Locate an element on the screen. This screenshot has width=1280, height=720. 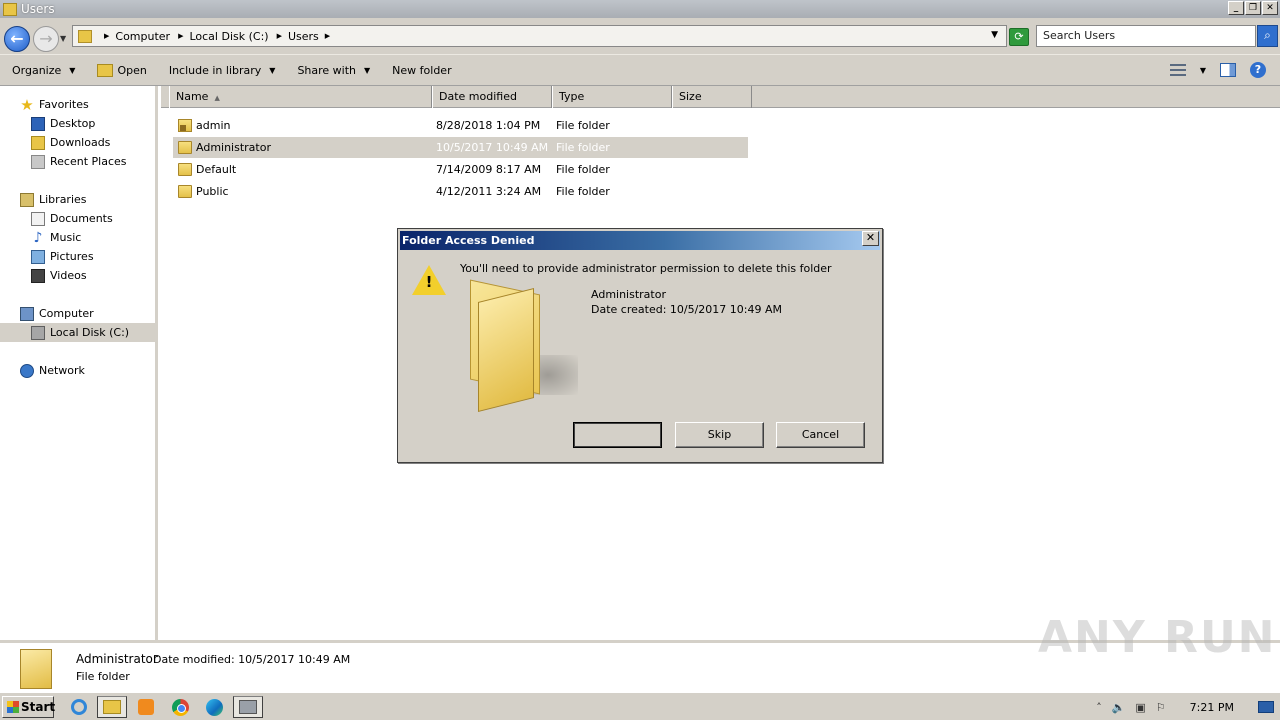
libraries-icon is located at coordinates (27, 199).